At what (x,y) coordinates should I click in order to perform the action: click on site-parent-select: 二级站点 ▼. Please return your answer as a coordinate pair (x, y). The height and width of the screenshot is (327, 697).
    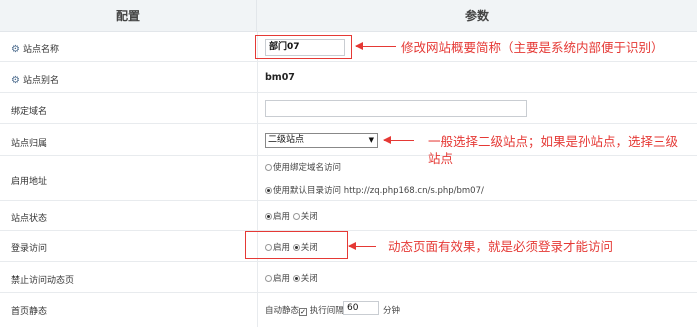
    Looking at the image, I should click on (321, 140).